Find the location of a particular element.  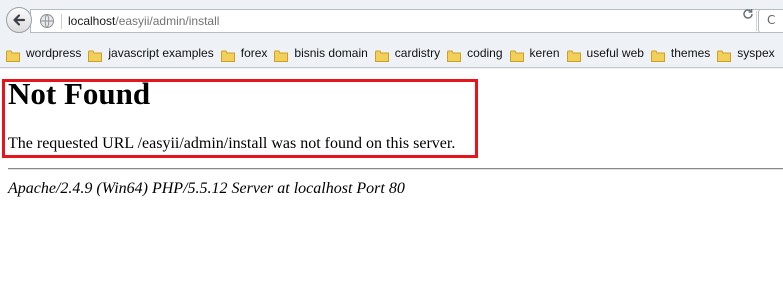

bookmark-label: cardistry is located at coordinates (417, 53).